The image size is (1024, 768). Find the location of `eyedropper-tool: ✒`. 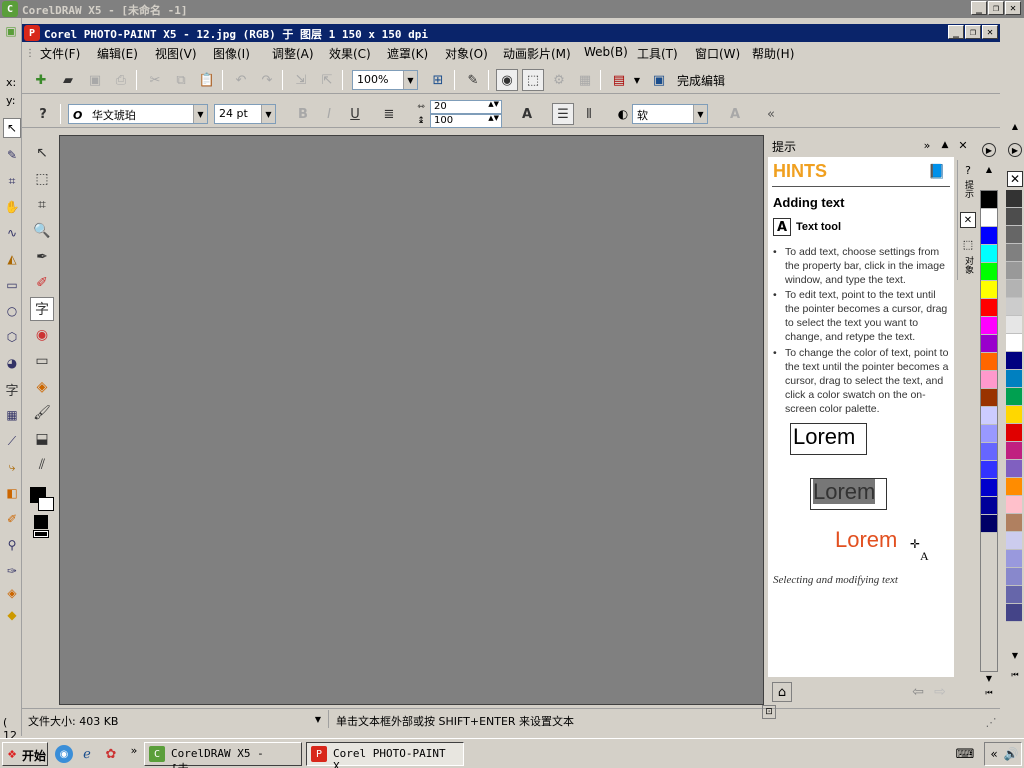

eyedropper-tool: ✒ is located at coordinates (42, 257).